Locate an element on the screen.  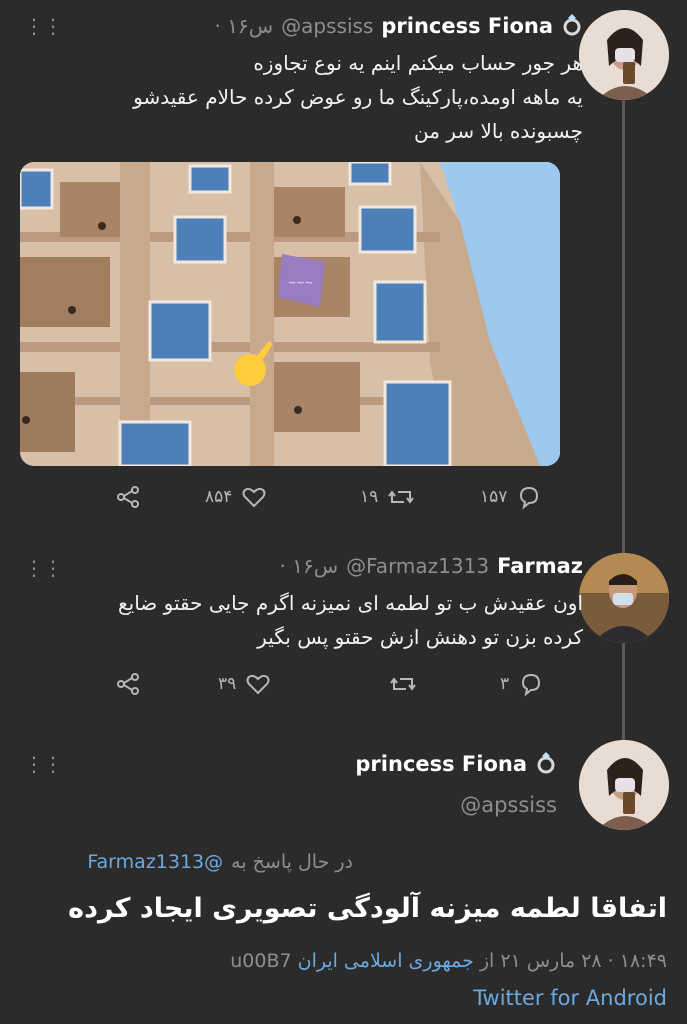
reply-button: ۱۵۷ is located at coordinates (511, 497).